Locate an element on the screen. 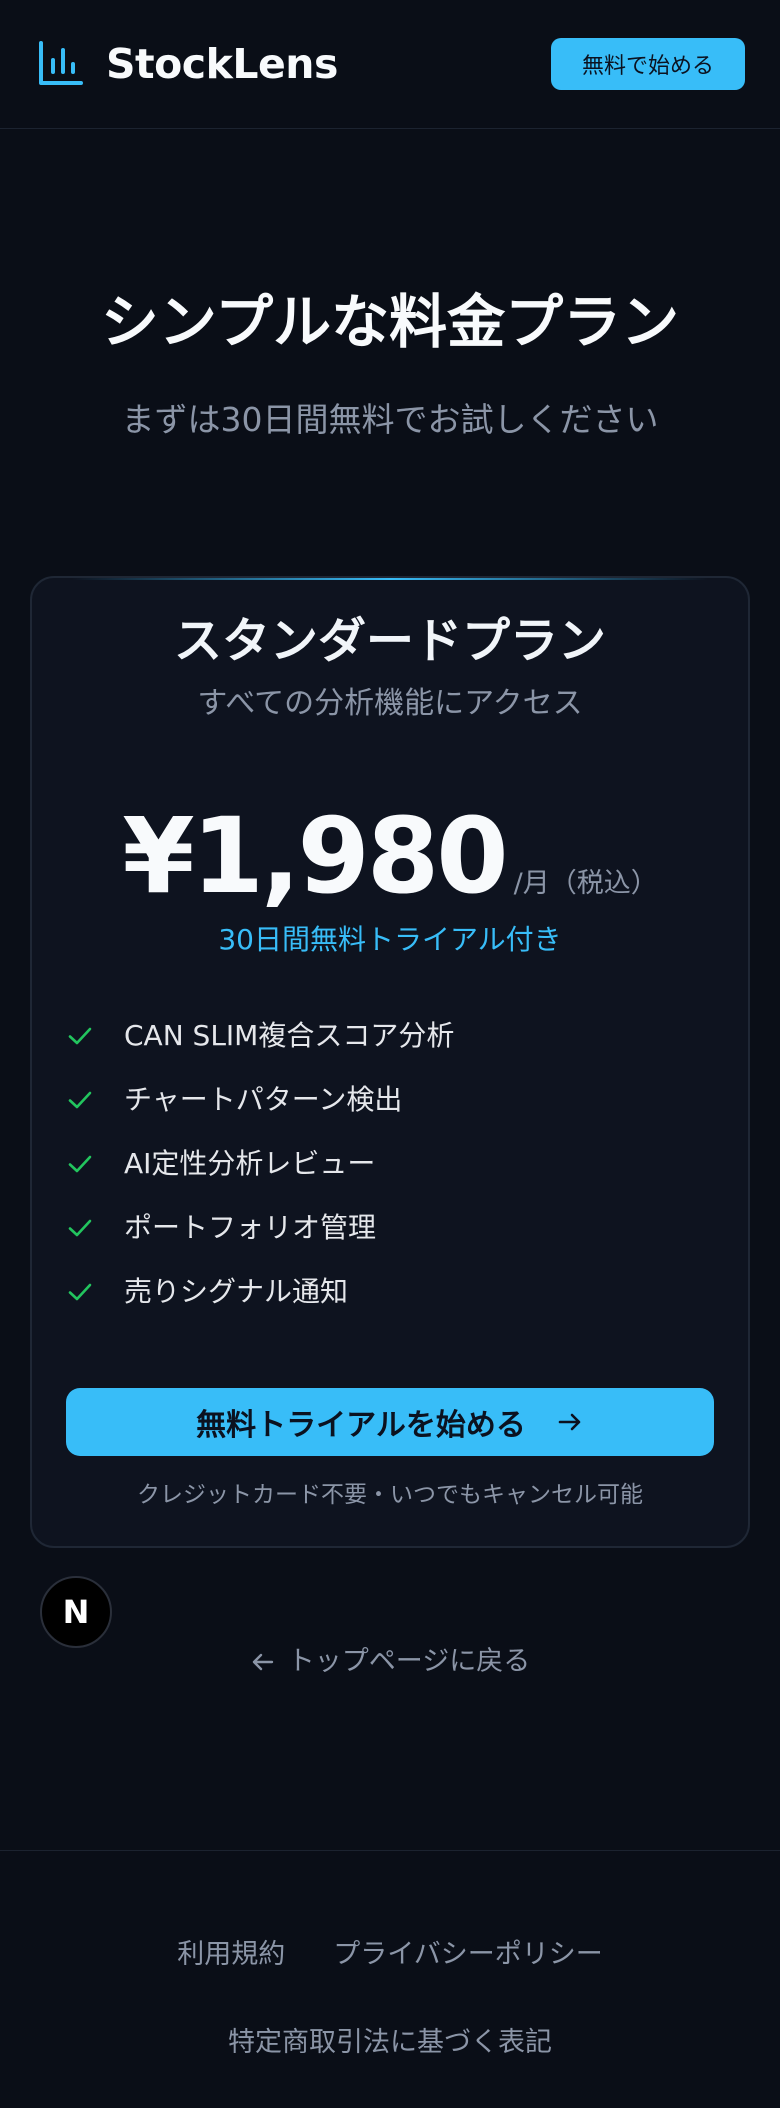  site-footer: 利用規約 プライバシーポリシー 特定商取引法に基づく表記 is located at coordinates (390, 1979).